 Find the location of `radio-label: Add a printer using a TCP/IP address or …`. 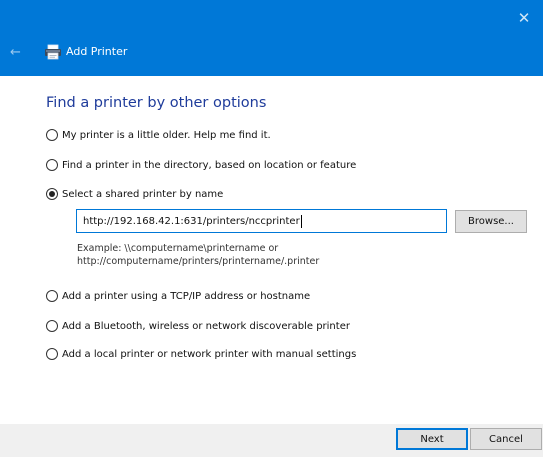

radio-label: Add a printer using a TCP/IP address or … is located at coordinates (186, 296).